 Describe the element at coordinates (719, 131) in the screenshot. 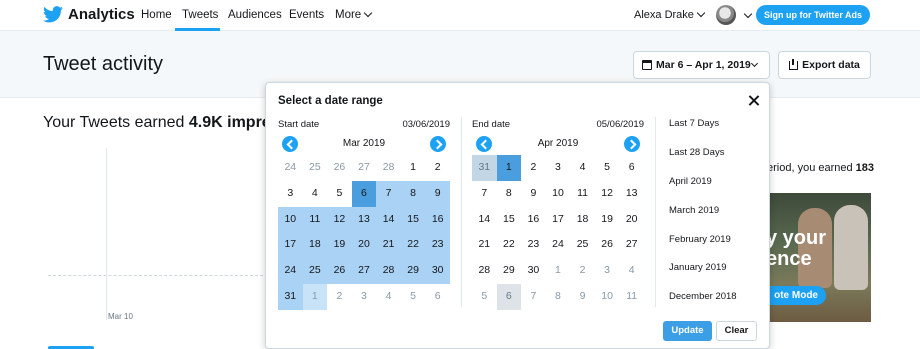

I see `preset-option: Last 7 Days` at that location.